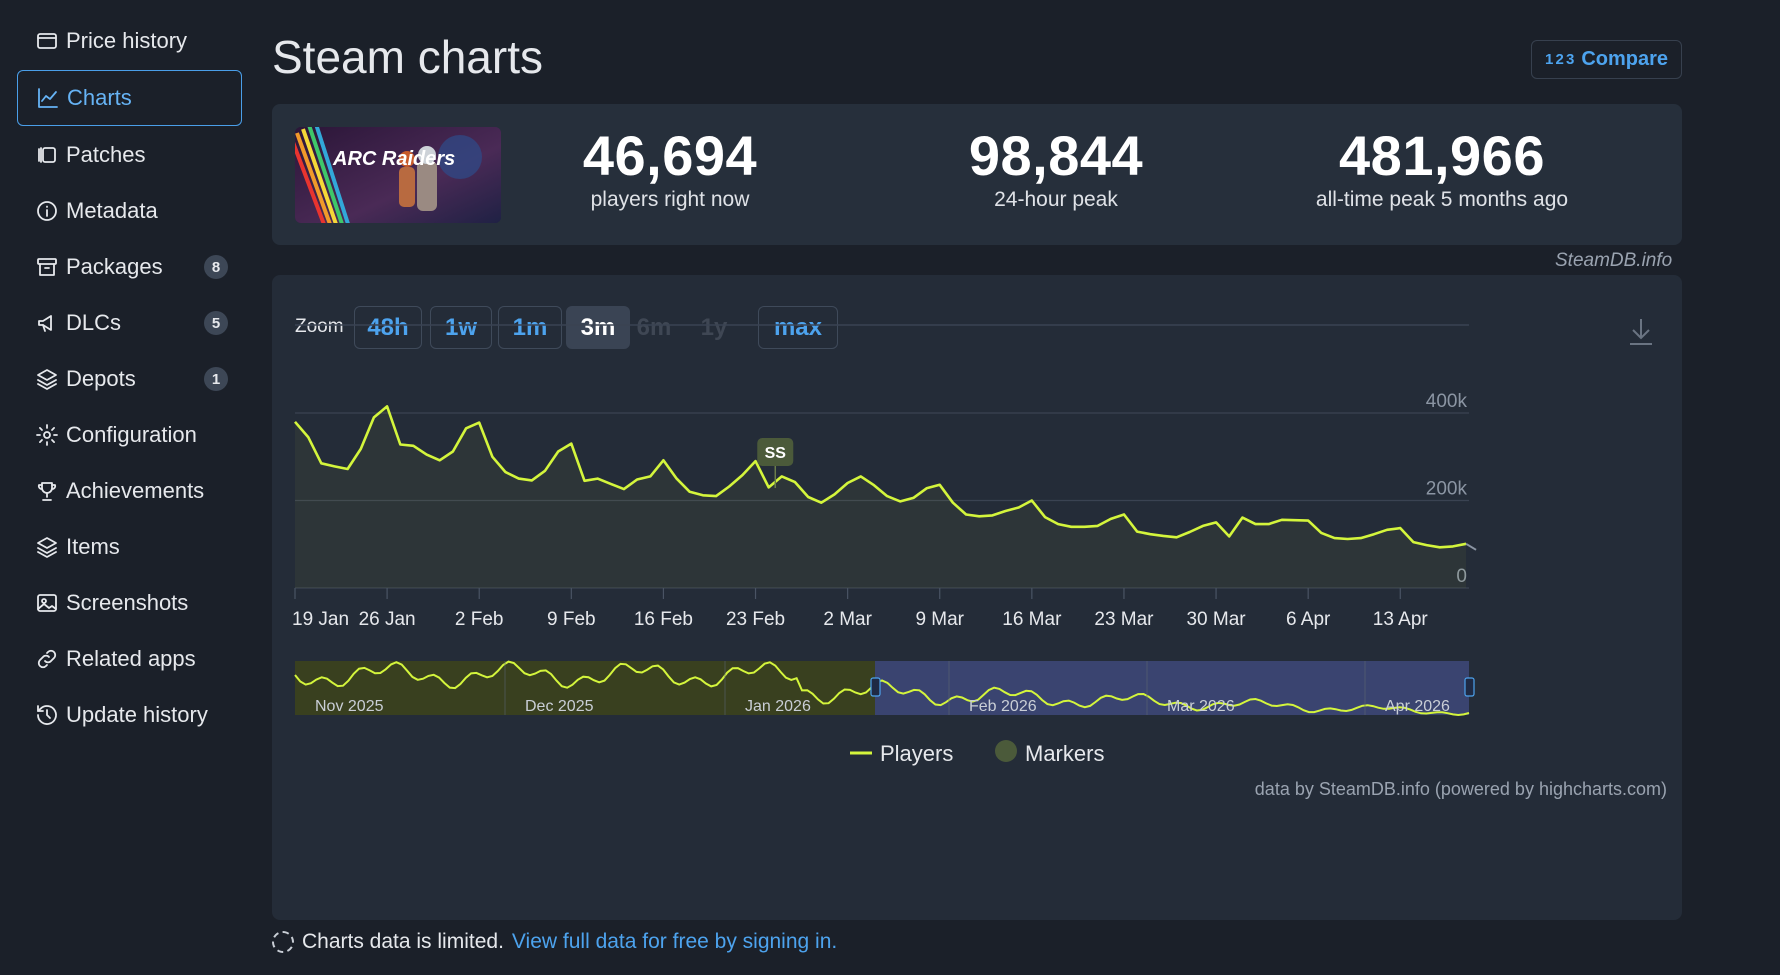  Describe the element at coordinates (1613, 261) in the screenshot. I see `steamdb-credit: SteamDB.info` at that location.